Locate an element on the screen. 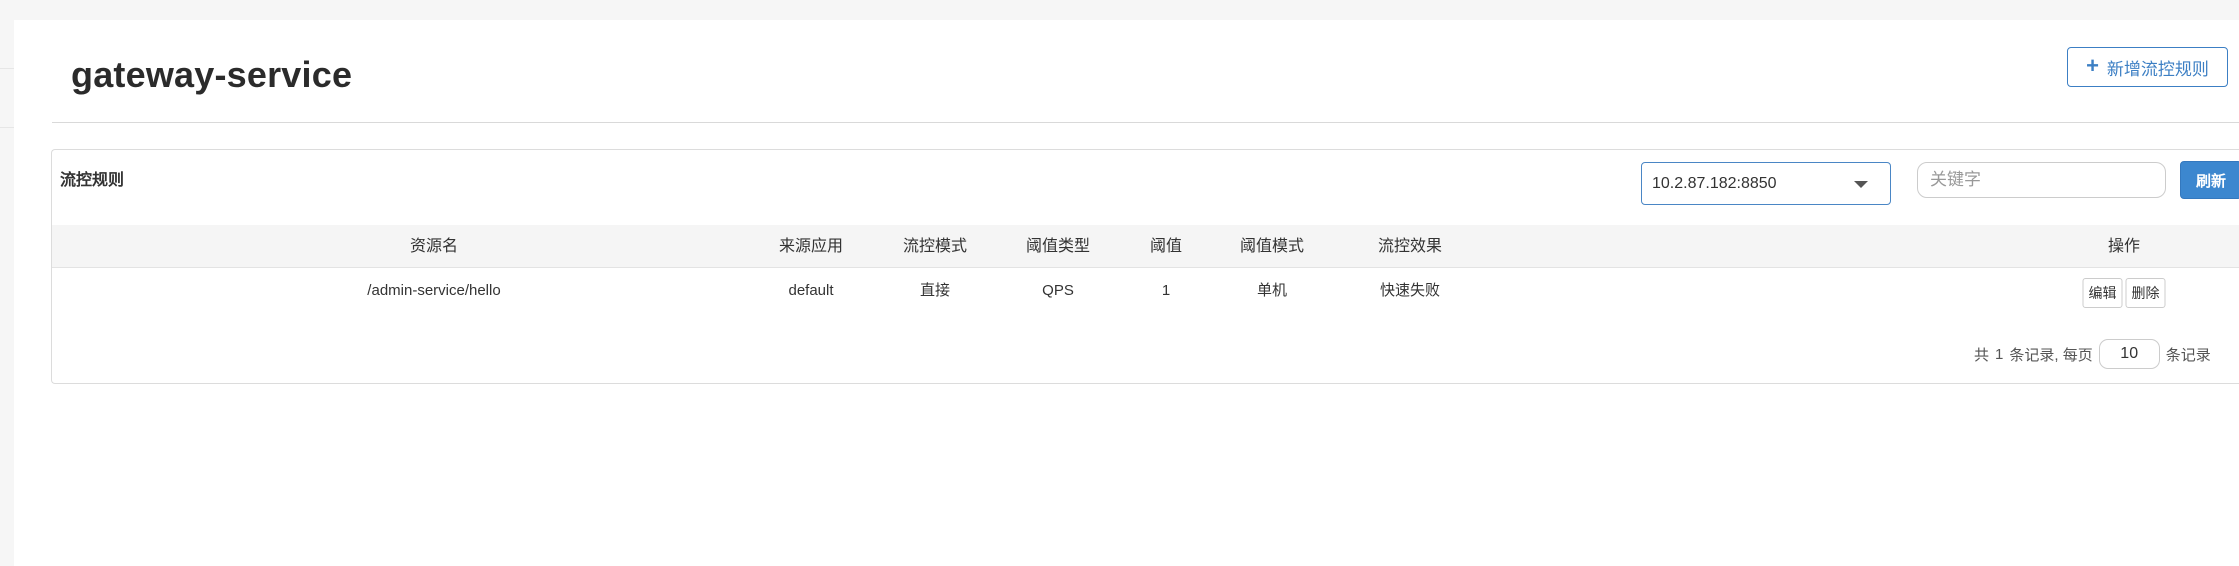 The width and height of the screenshot is (2239, 566). actions-cell: 编辑 删除 is located at coordinates (2124, 293).